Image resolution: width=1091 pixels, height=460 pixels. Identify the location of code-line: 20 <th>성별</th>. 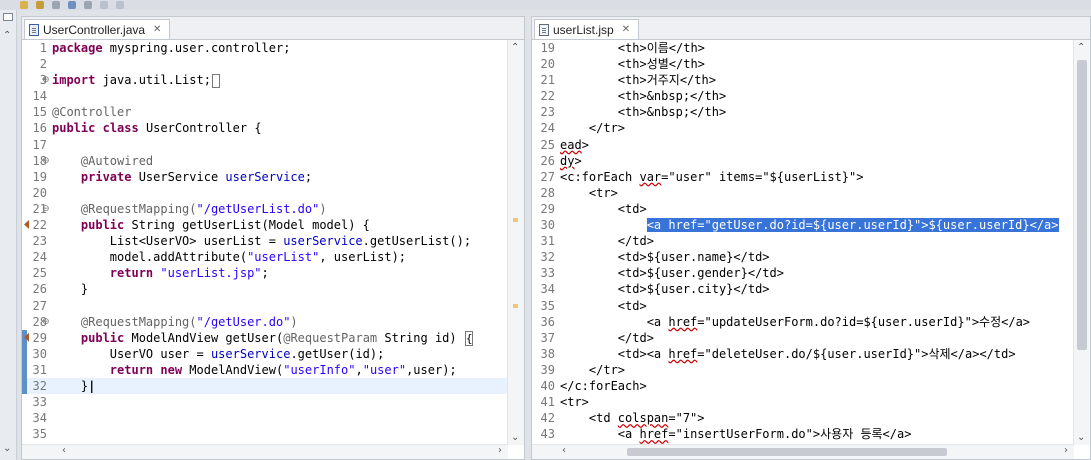
(803, 64).